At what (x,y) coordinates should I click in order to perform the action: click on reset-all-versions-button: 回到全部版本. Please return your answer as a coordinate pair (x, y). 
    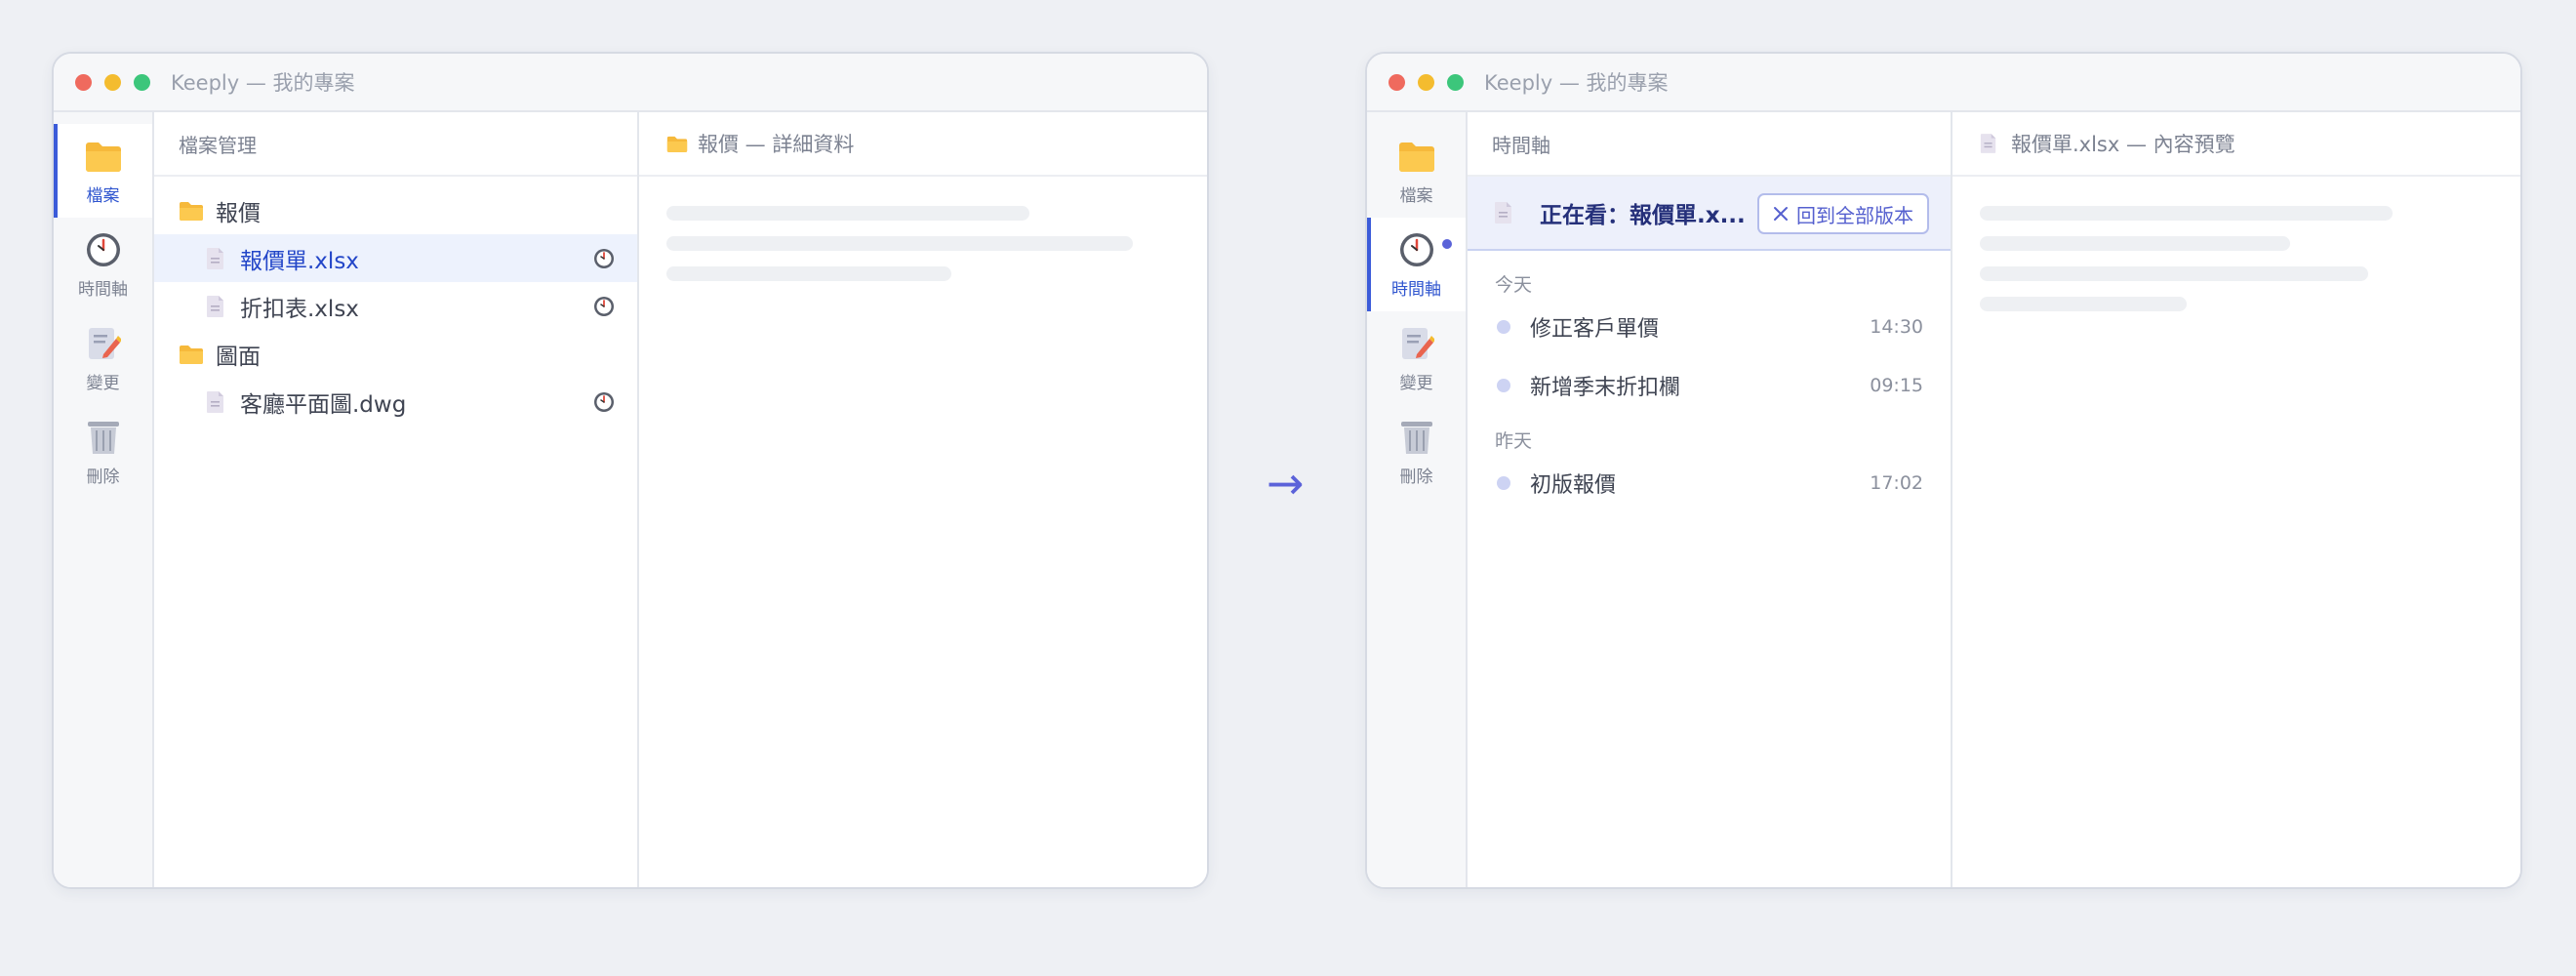
    Looking at the image, I should click on (1843, 213).